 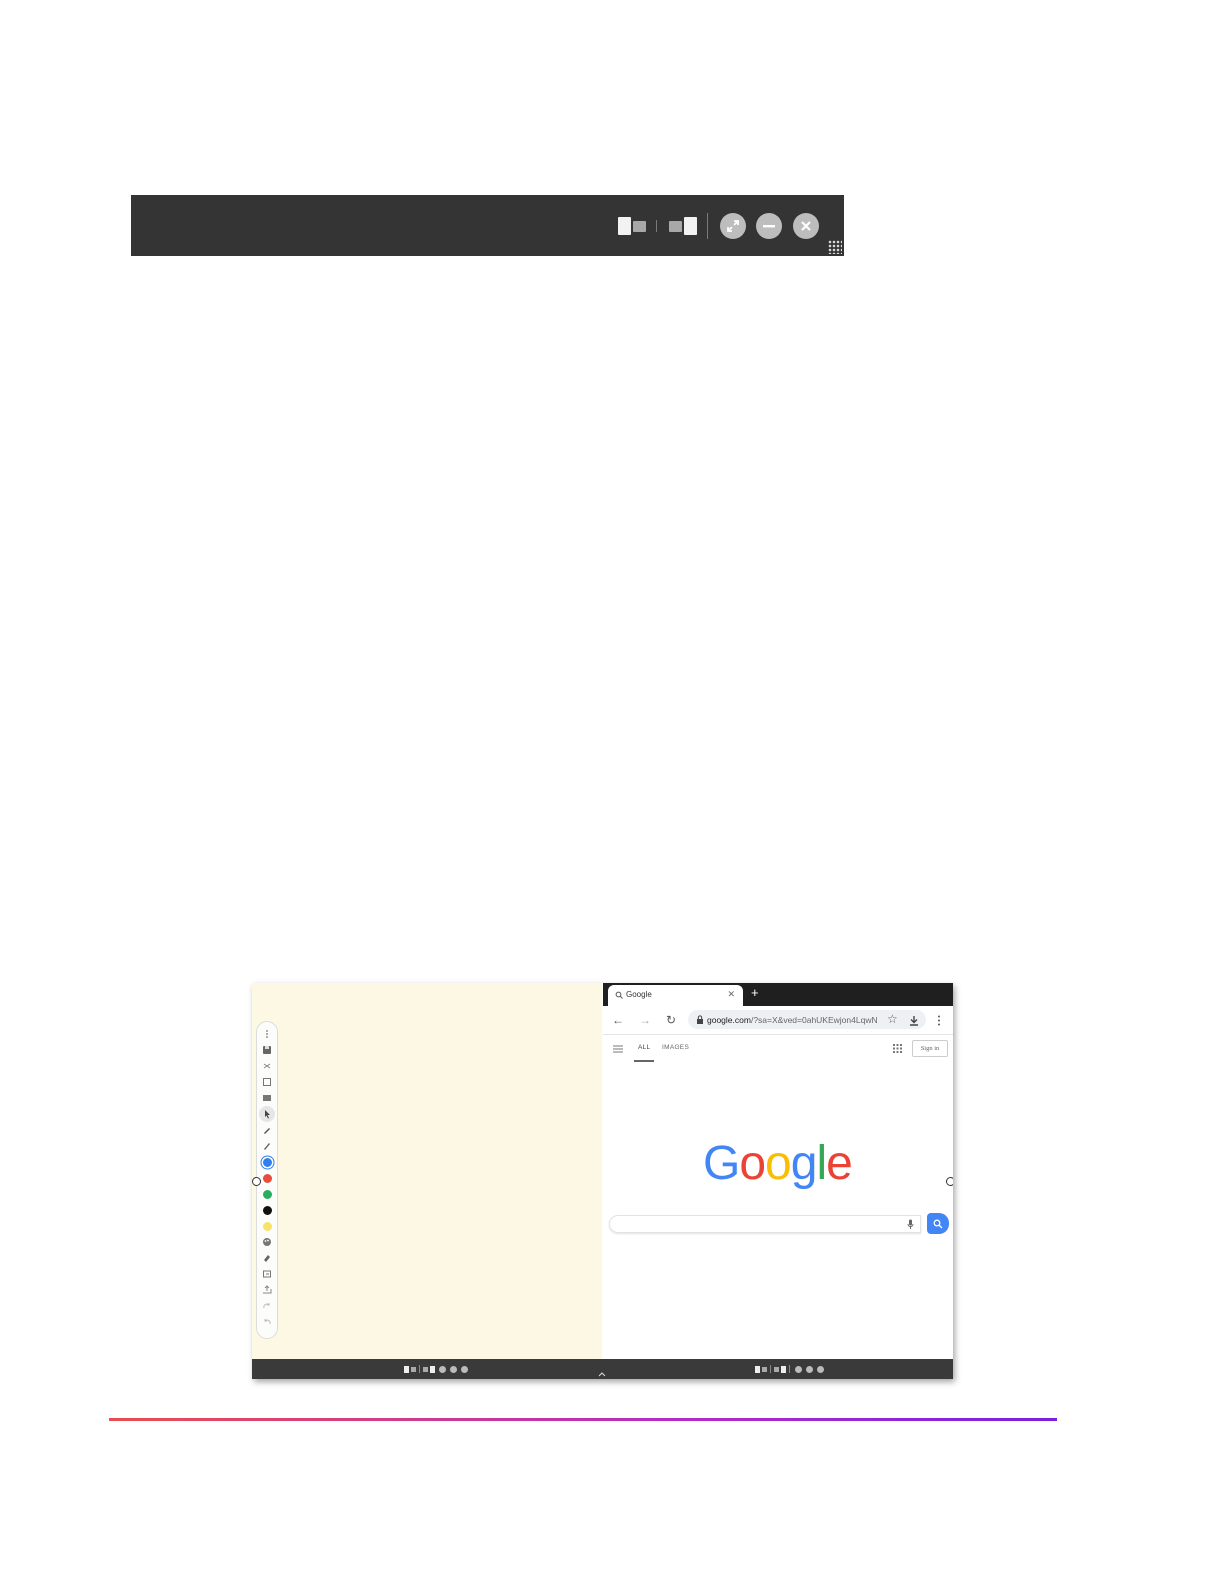 I want to click on browser-menu-icon, so click(x=939, y=1020).